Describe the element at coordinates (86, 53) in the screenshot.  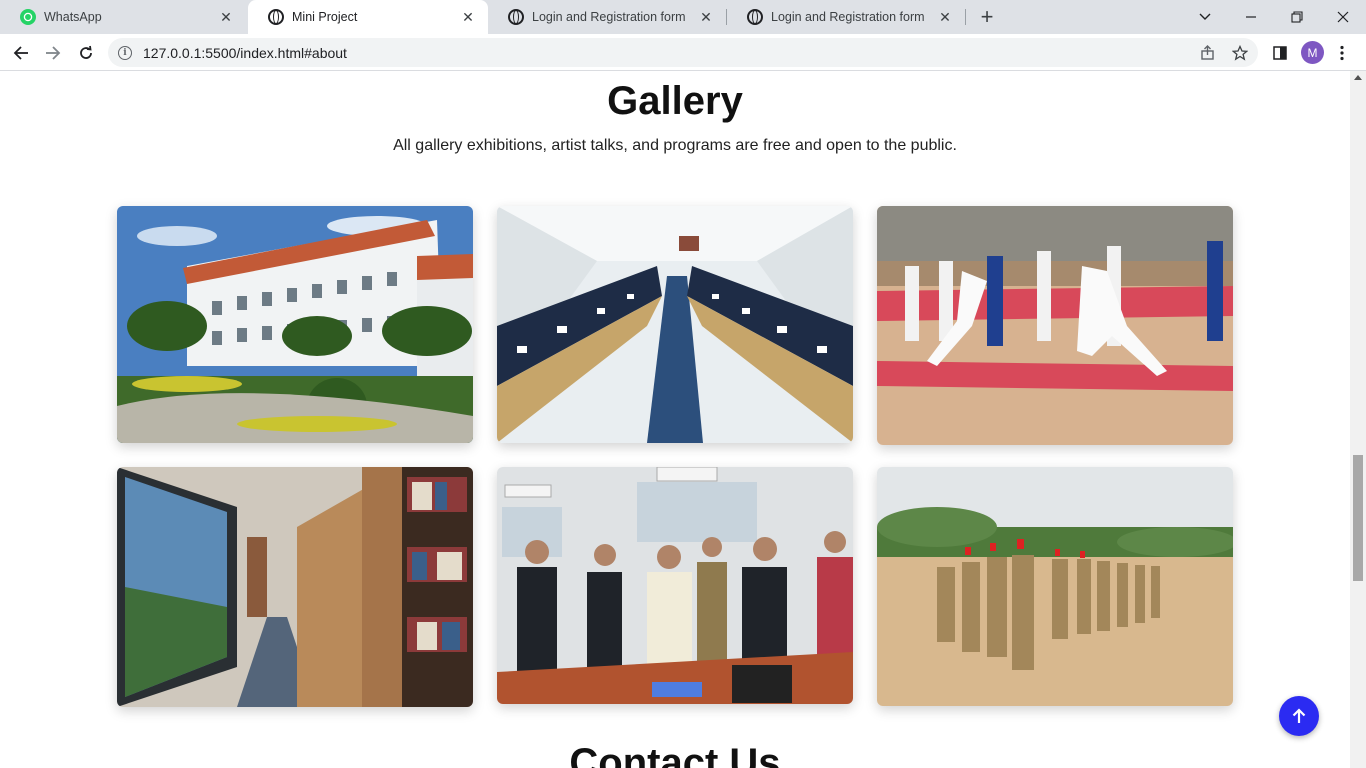
I see `reload-button` at that location.